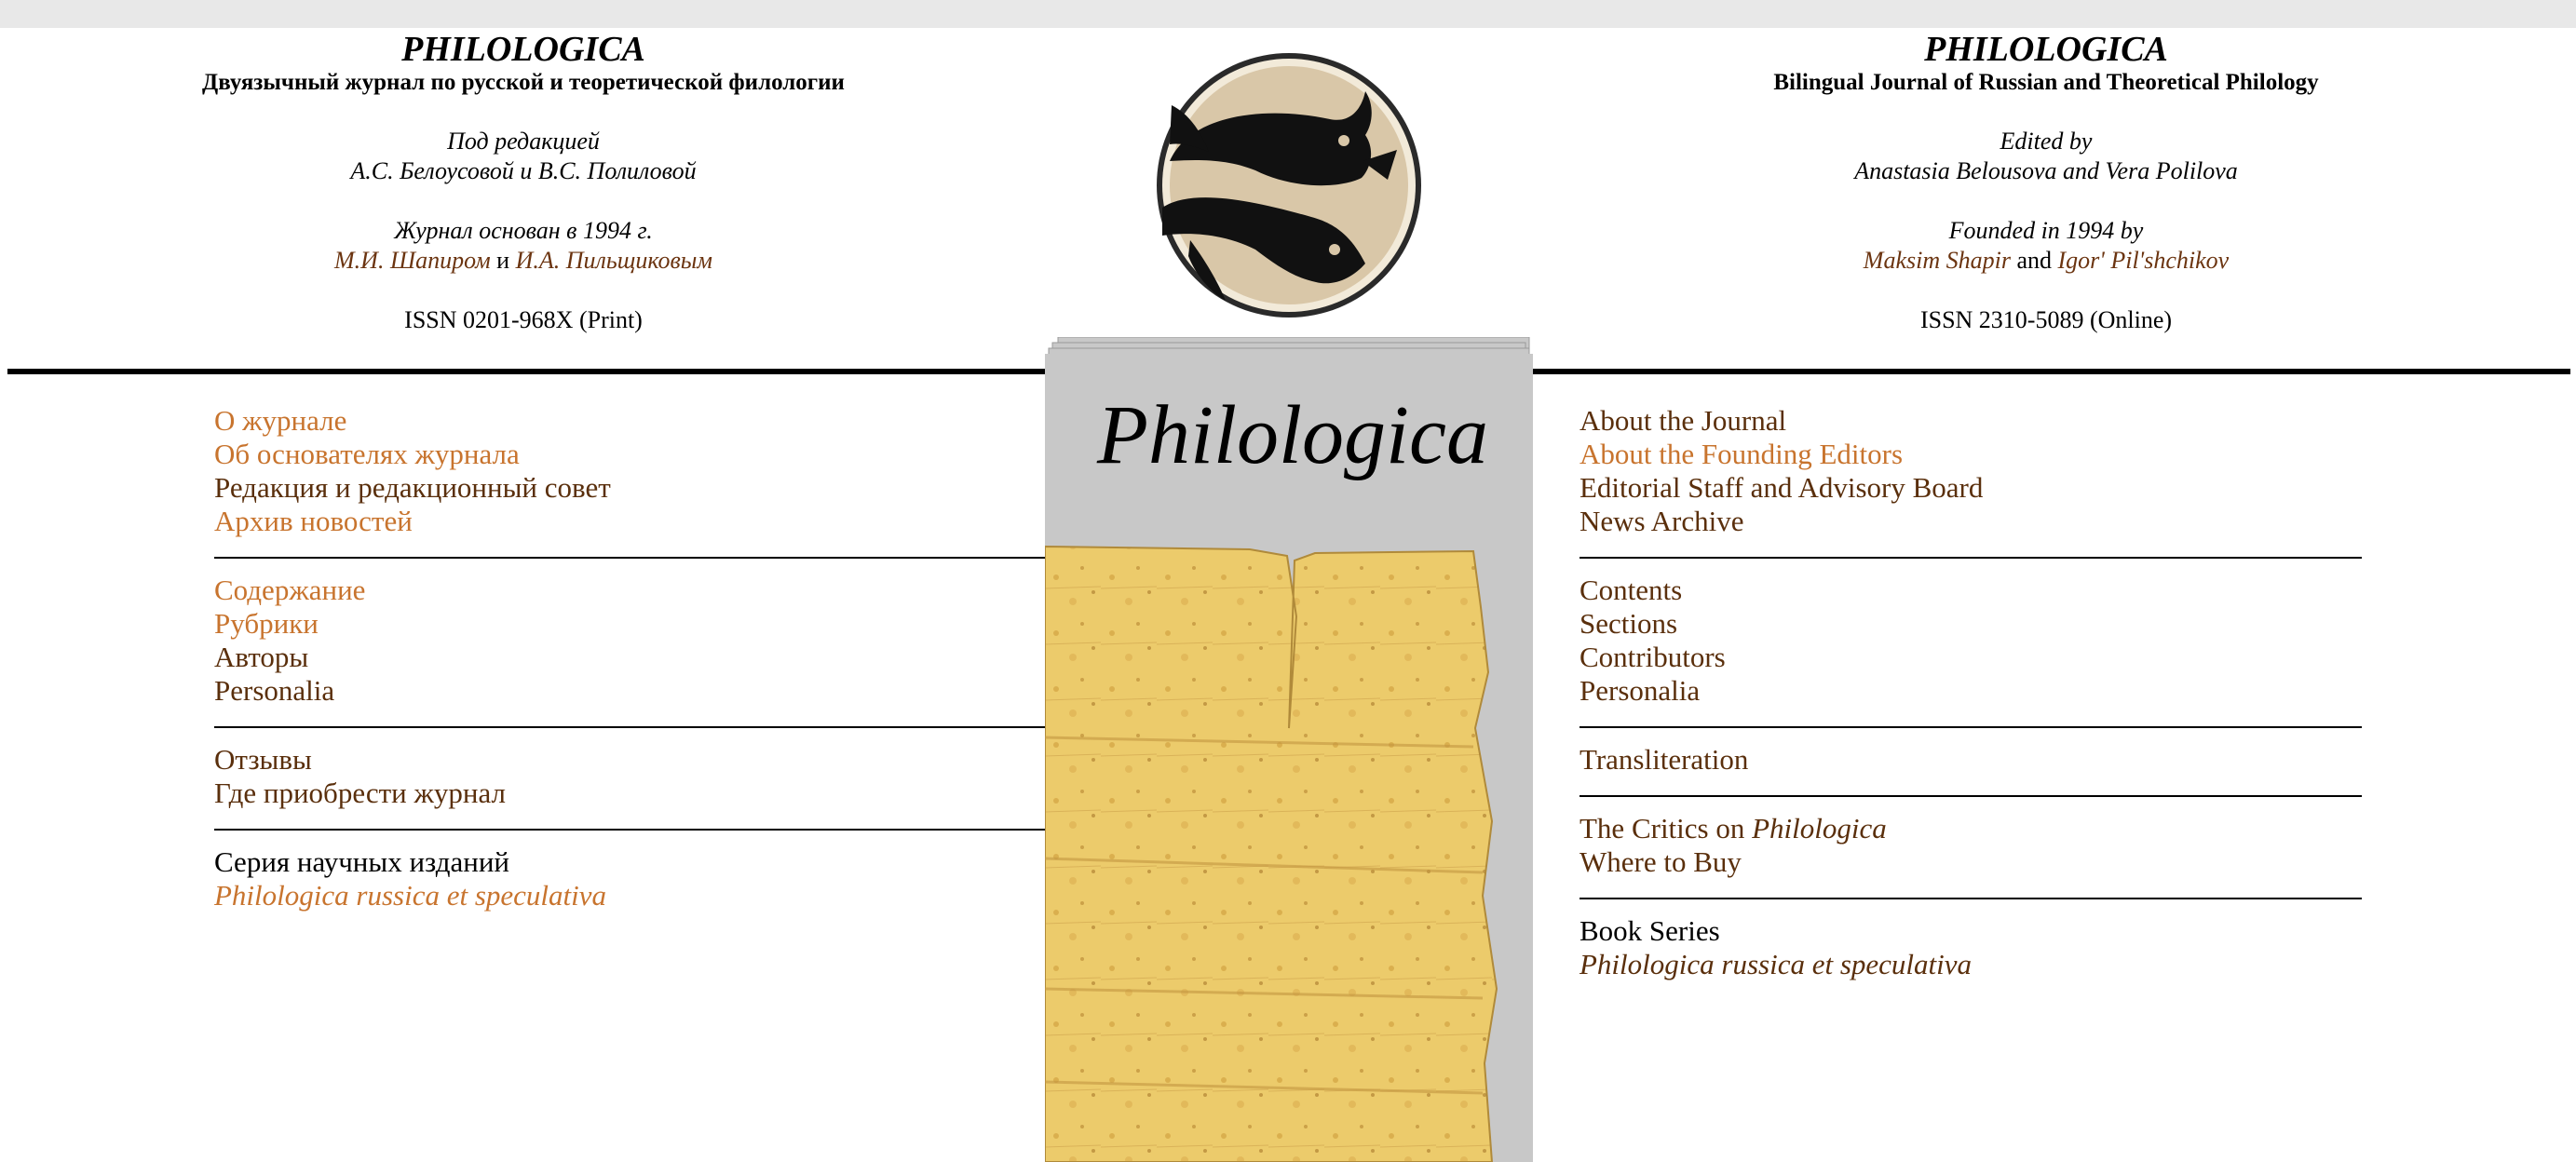 The height and width of the screenshot is (1162, 2576). I want to click on journal-title-ru: PHILOLOGICA, so click(523, 49).